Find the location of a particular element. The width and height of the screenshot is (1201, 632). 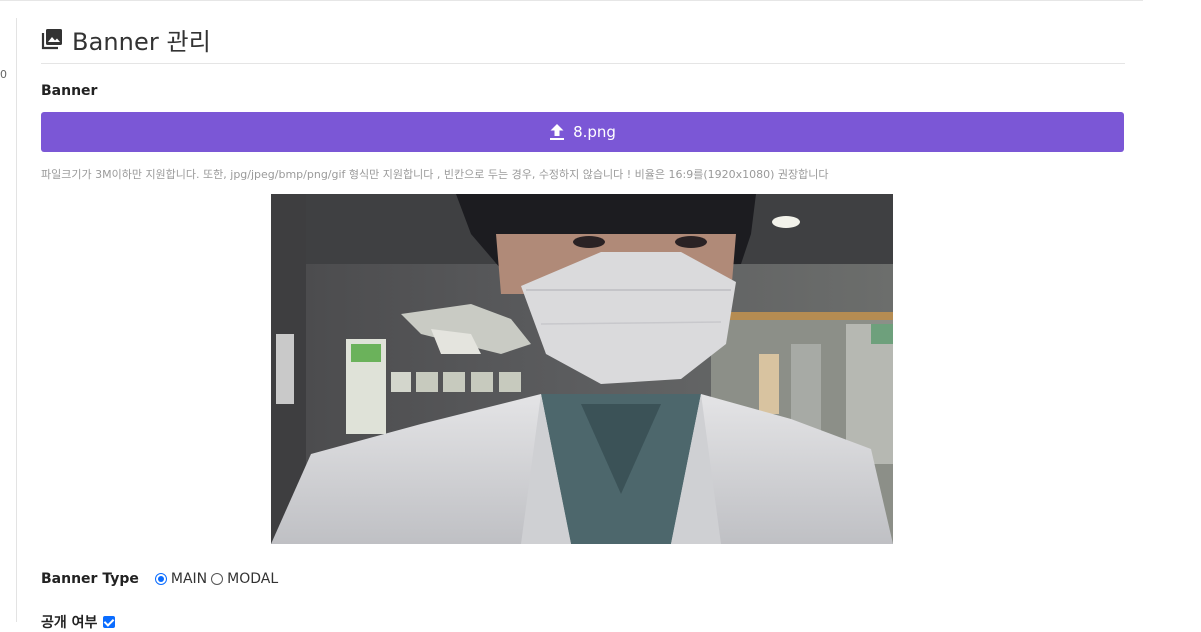

page-header: Banner 관리 is located at coordinates (126, 39).